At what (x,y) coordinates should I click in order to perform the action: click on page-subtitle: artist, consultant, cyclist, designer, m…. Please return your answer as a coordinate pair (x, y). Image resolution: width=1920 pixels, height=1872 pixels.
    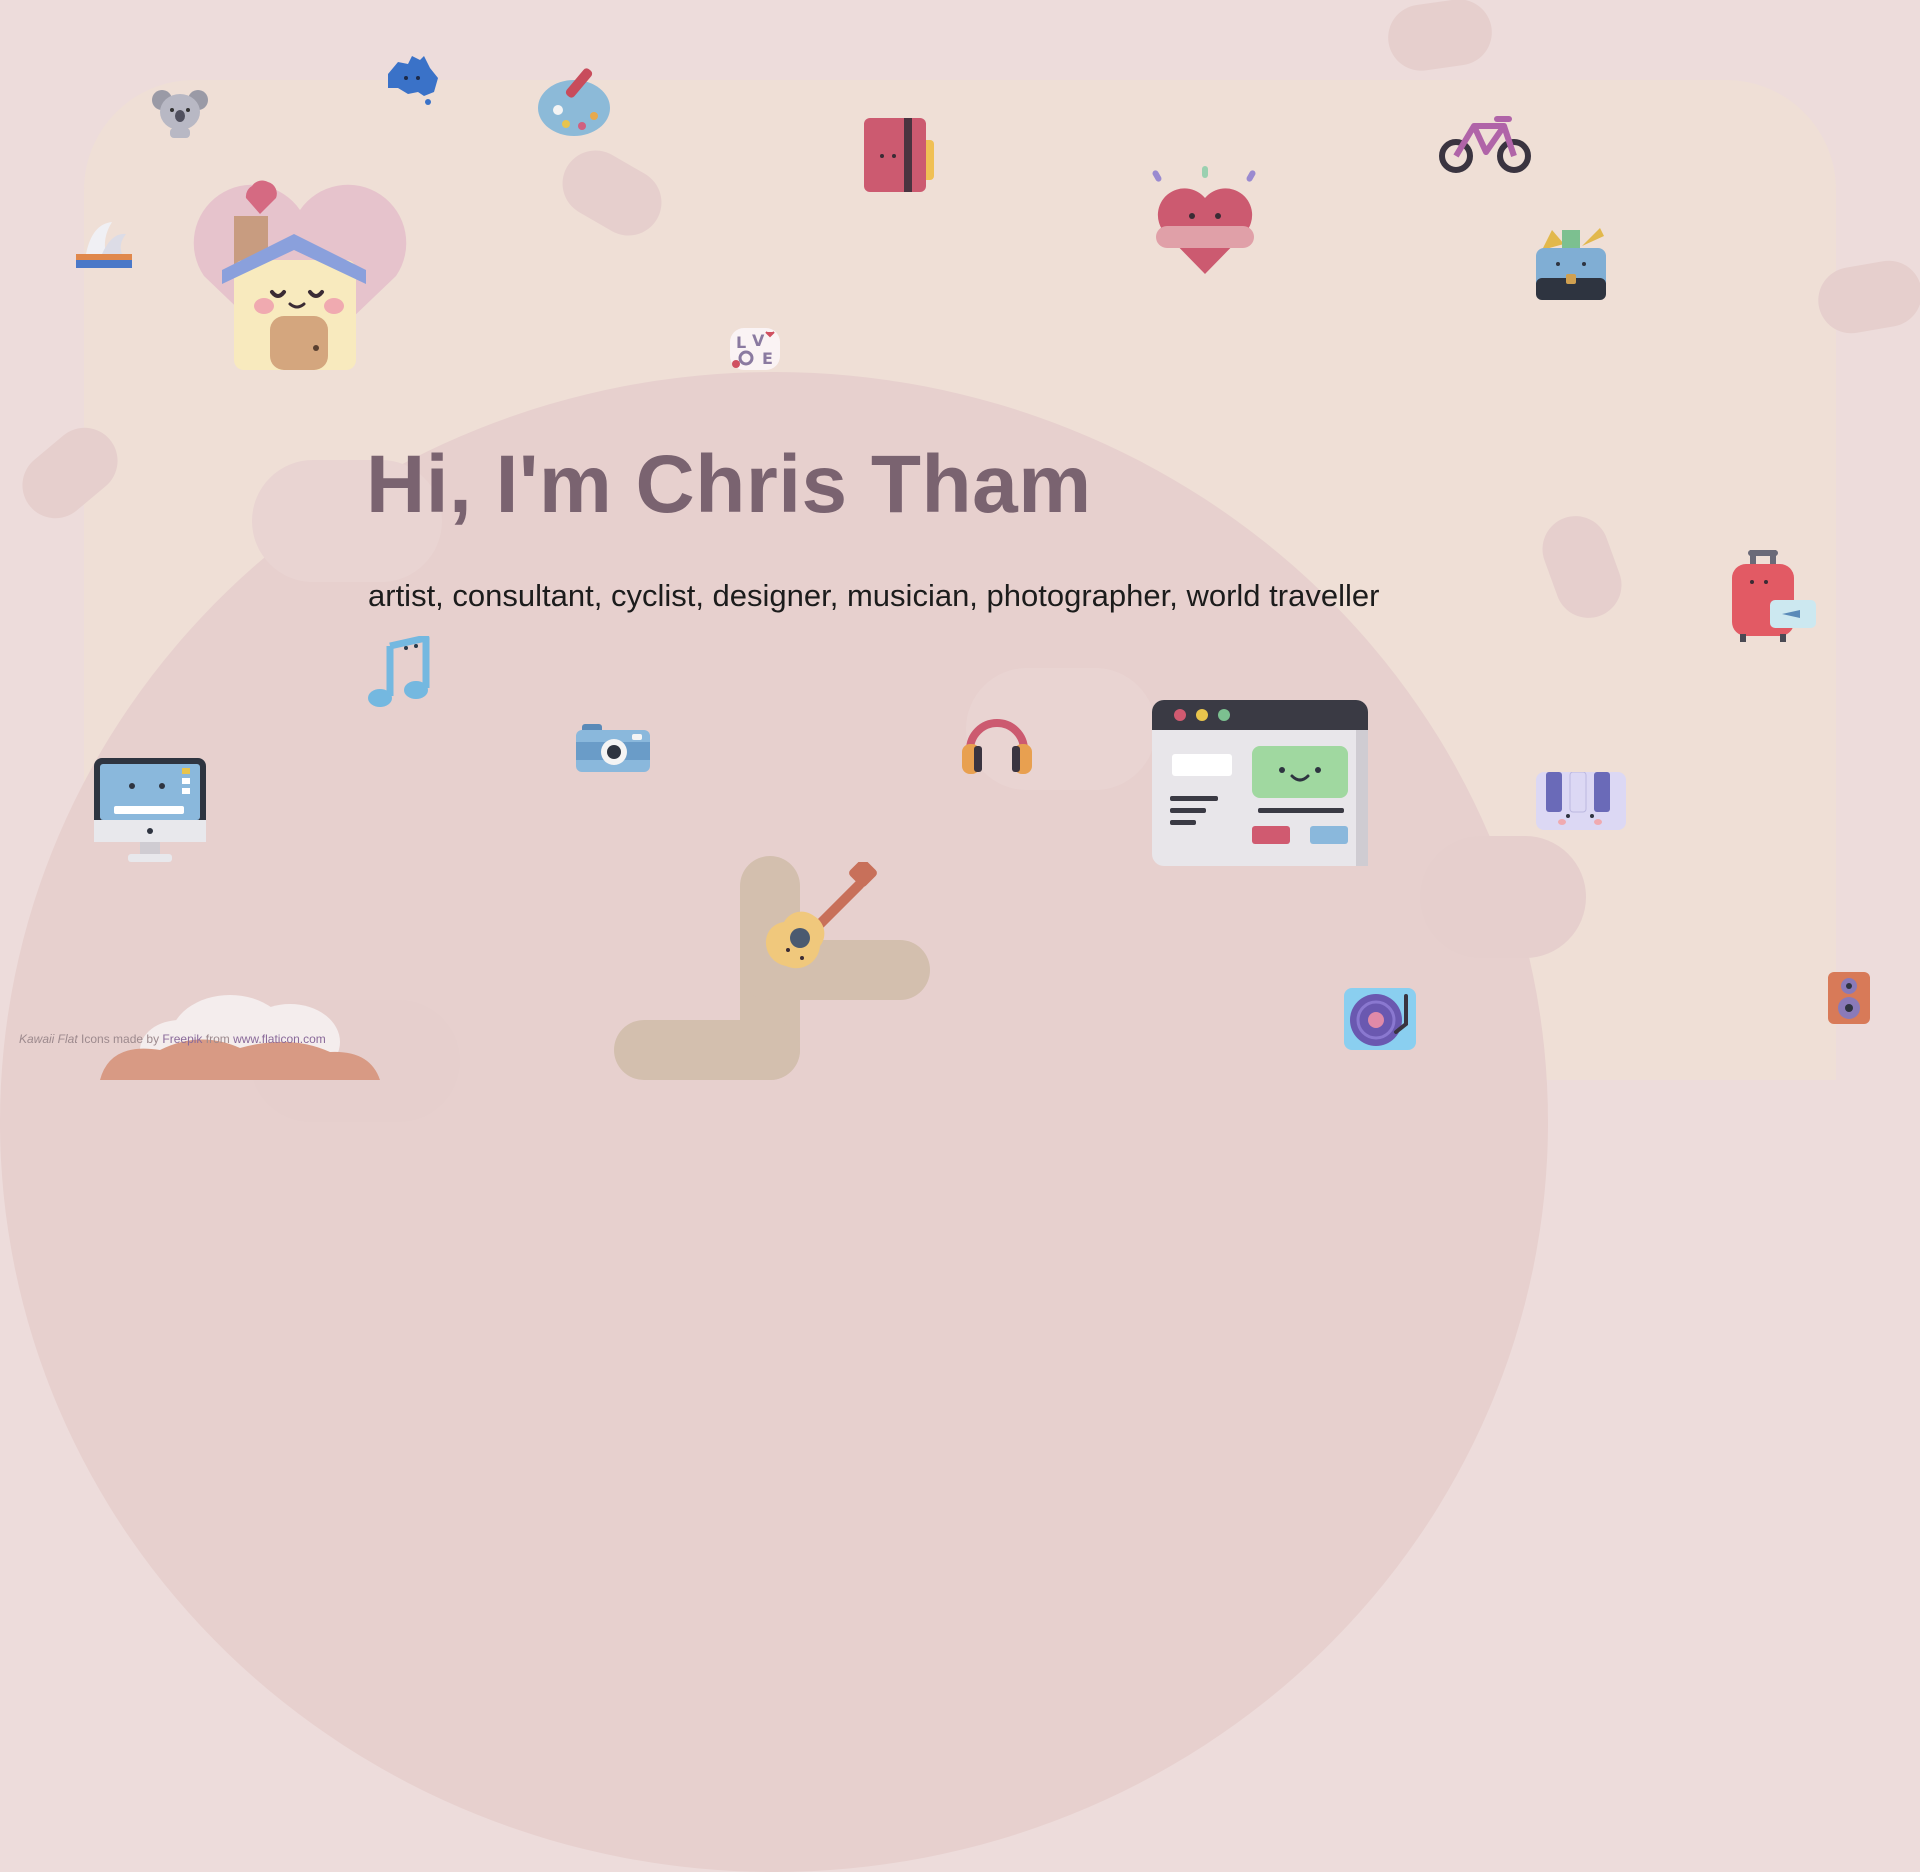
    Looking at the image, I should click on (874, 595).